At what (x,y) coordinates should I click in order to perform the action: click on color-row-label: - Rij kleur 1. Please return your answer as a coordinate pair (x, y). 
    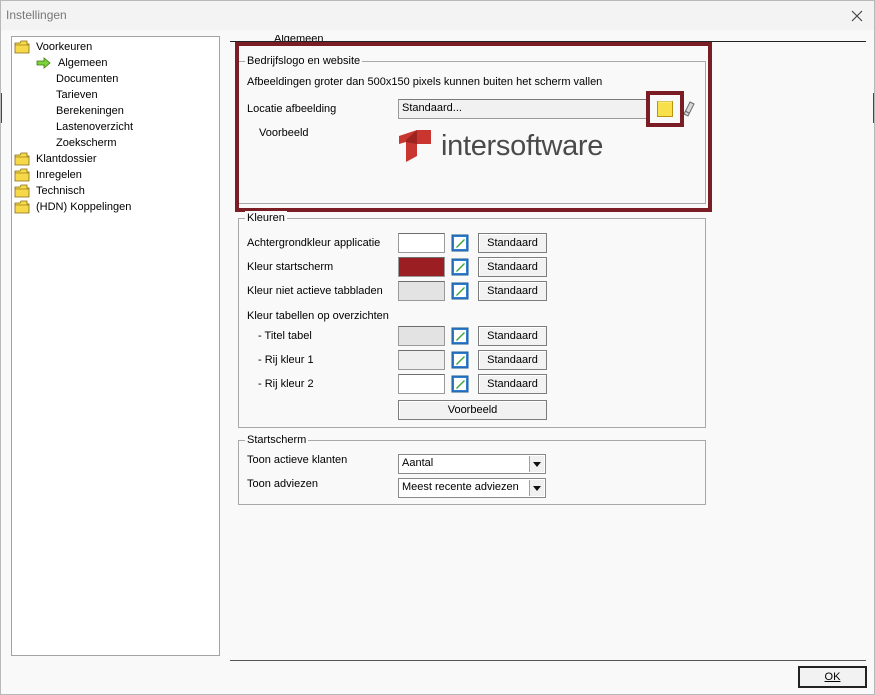
    Looking at the image, I should click on (286, 360).